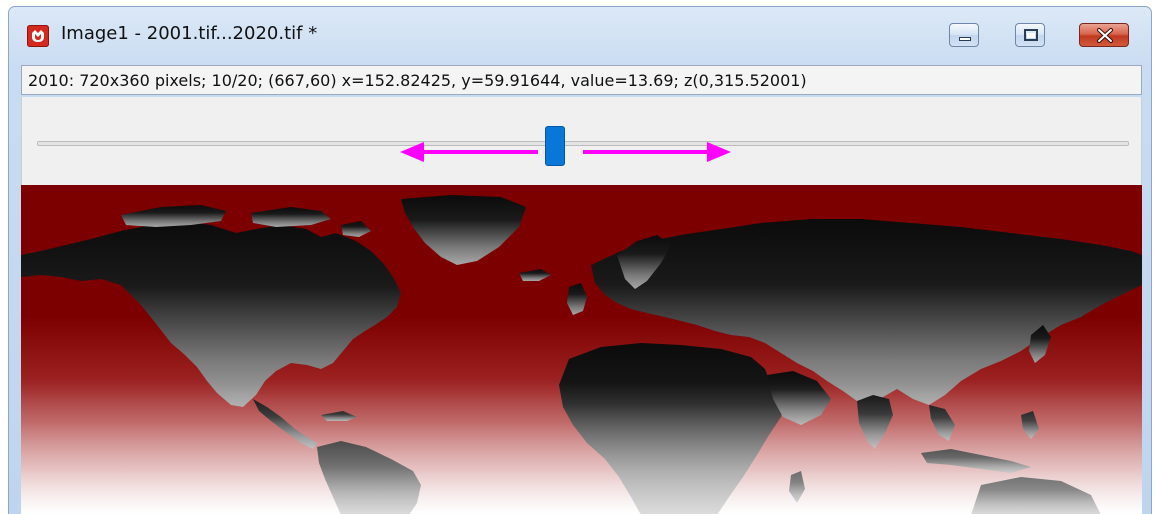 The image size is (1154, 514). Describe the element at coordinates (657, 152) in the screenshot. I see `right-arrow-icon` at that location.